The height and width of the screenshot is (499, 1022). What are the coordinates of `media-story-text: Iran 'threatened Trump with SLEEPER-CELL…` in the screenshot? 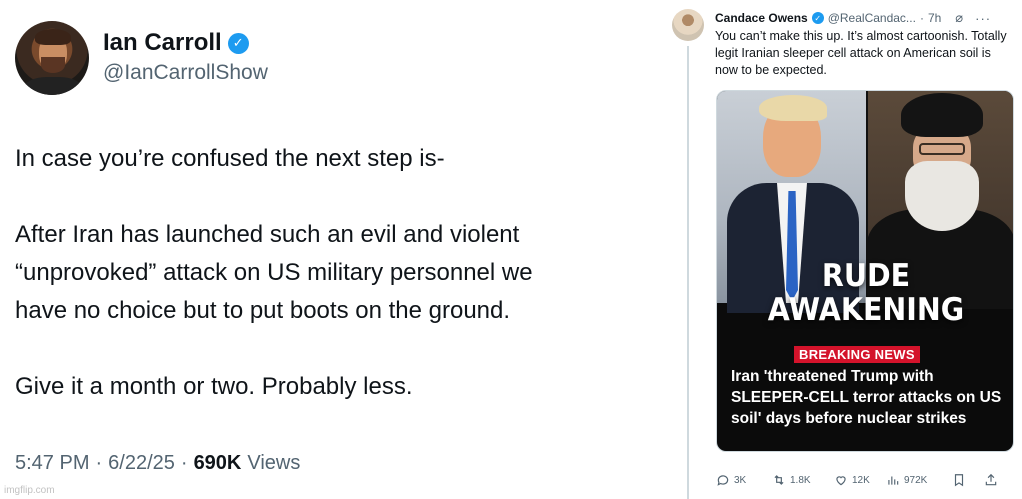 It's located at (866, 397).